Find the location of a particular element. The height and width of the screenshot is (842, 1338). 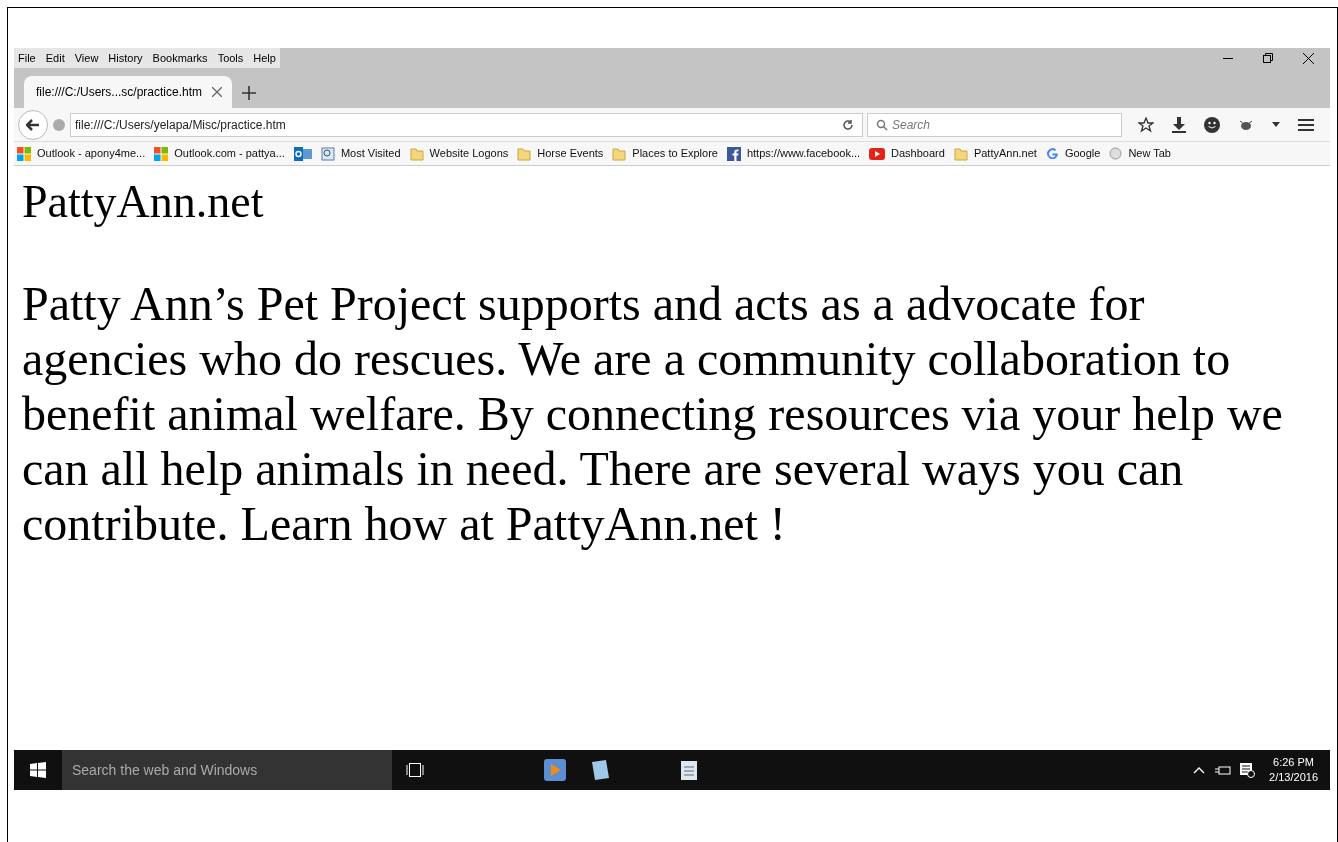

star-icon is located at coordinates (1146, 124).